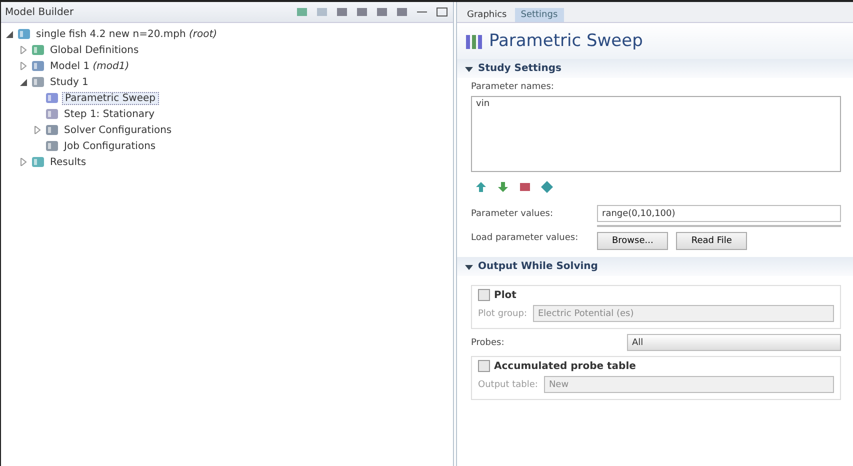 Image resolution: width=853 pixels, height=466 pixels. What do you see at coordinates (566, 41) in the screenshot?
I see `settings-title: Parametric Sweep` at bounding box center [566, 41].